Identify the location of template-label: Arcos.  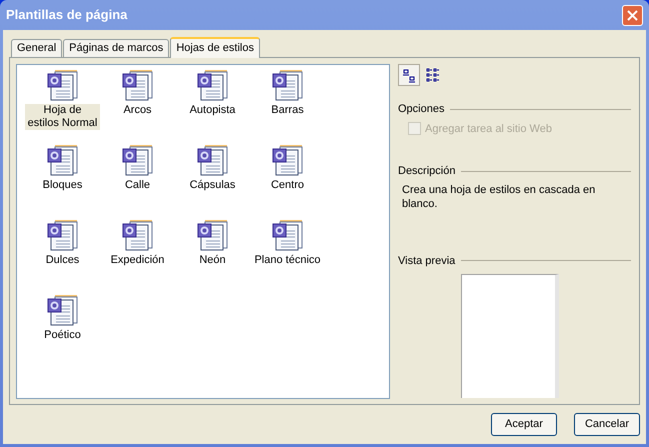
(137, 110).